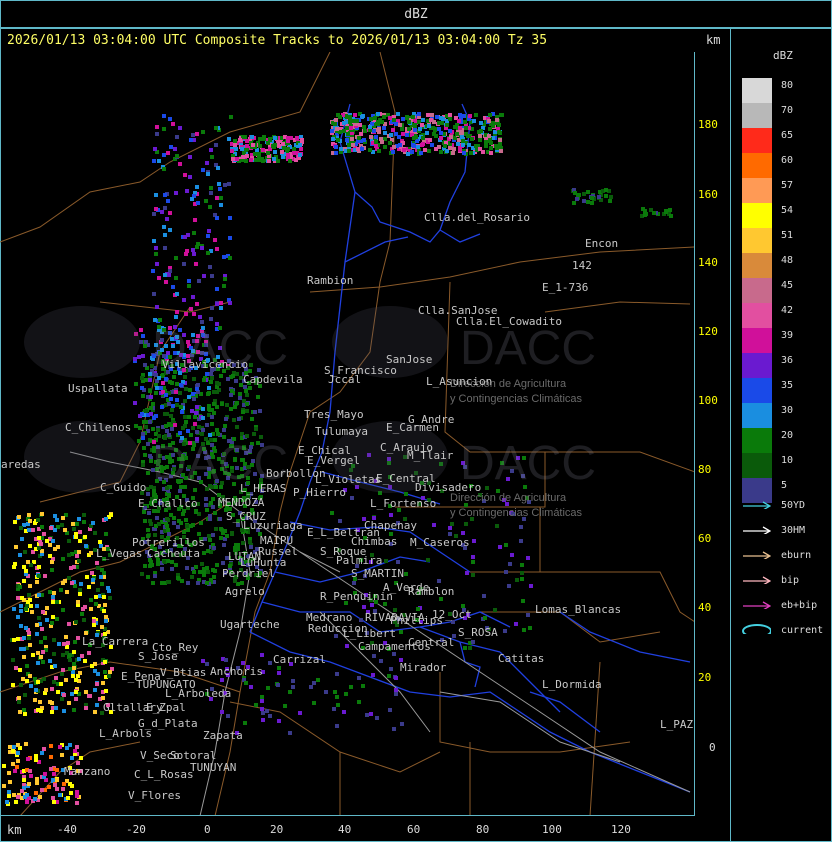  I want to click on place-label: Tulumaya, so click(341, 431).